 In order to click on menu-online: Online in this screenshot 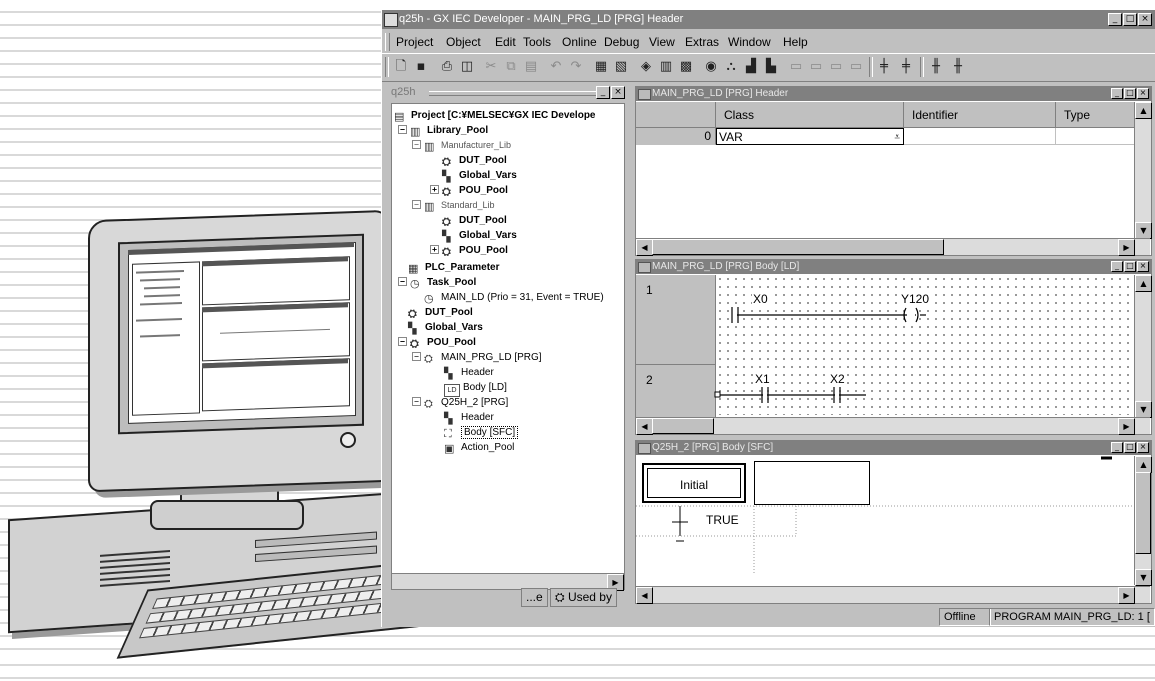, I will do `click(579, 42)`.